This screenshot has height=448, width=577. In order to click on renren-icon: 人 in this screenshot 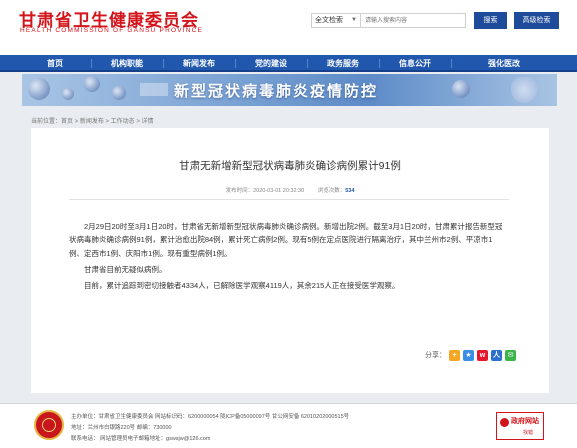, I will do `click(496, 355)`.